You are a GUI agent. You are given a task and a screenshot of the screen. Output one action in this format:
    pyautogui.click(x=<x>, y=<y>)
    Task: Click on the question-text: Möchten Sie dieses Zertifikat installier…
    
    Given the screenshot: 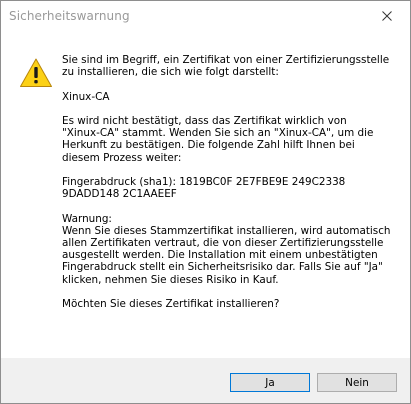 What is the action you would take?
    pyautogui.click(x=171, y=303)
    